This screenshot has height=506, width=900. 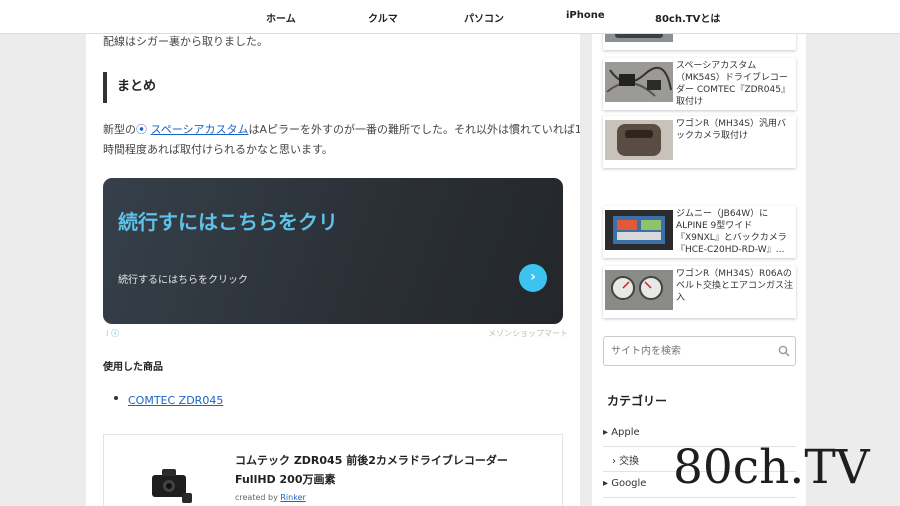 I want to click on nav-item-pc: パソコン, so click(x=484, y=17).